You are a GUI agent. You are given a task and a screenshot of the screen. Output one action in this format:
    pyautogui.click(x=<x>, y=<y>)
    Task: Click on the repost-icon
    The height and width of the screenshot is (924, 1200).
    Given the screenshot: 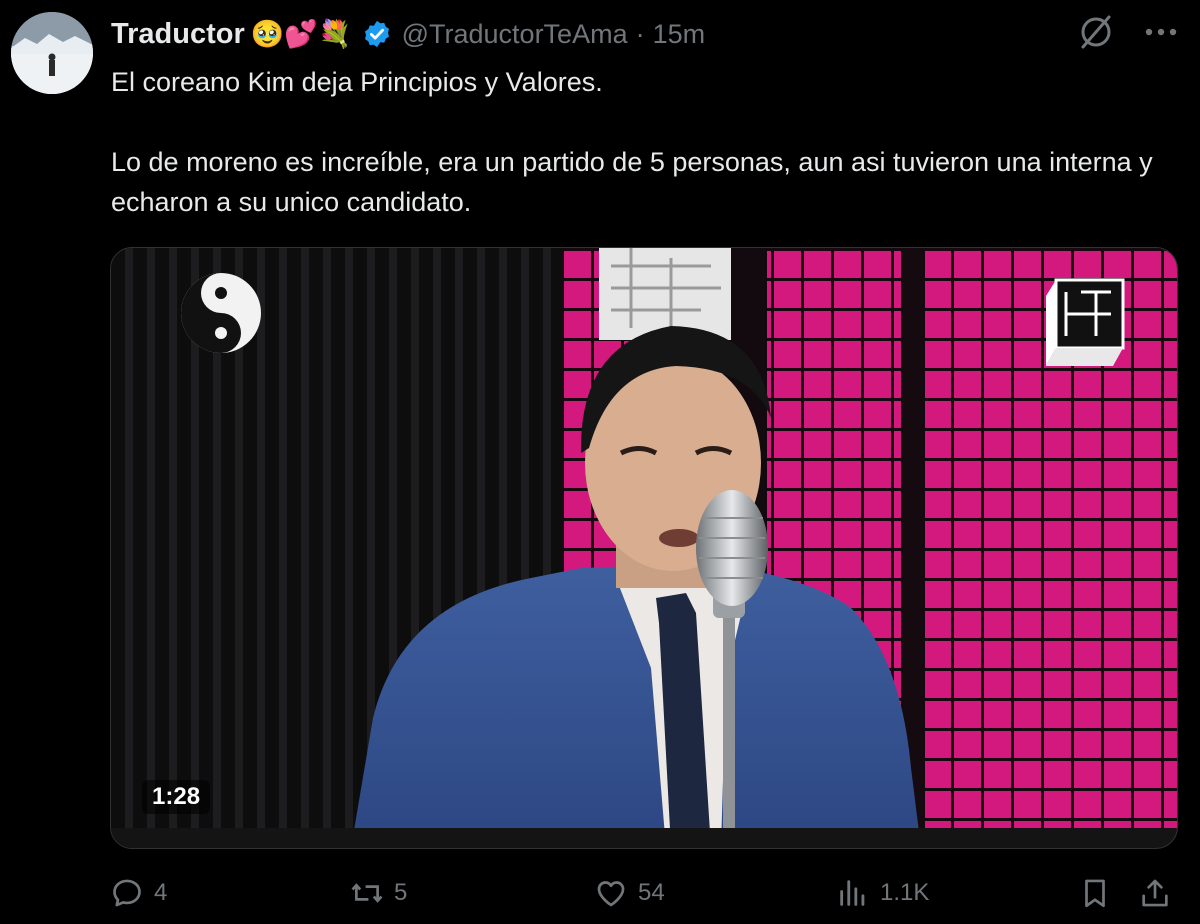 What is the action you would take?
    pyautogui.click(x=367, y=893)
    